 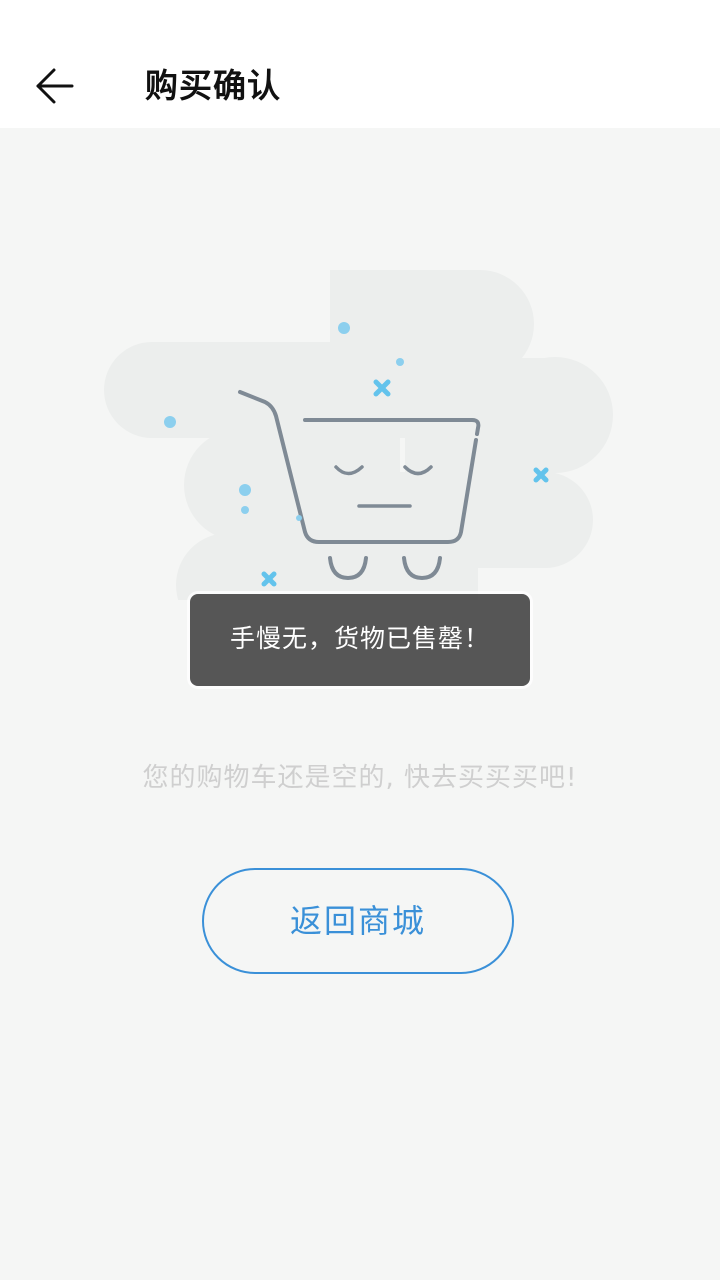 I want to click on empty-cart-message: 您的购物车还是空的, 快去买买买吧!, so click(x=360, y=778).